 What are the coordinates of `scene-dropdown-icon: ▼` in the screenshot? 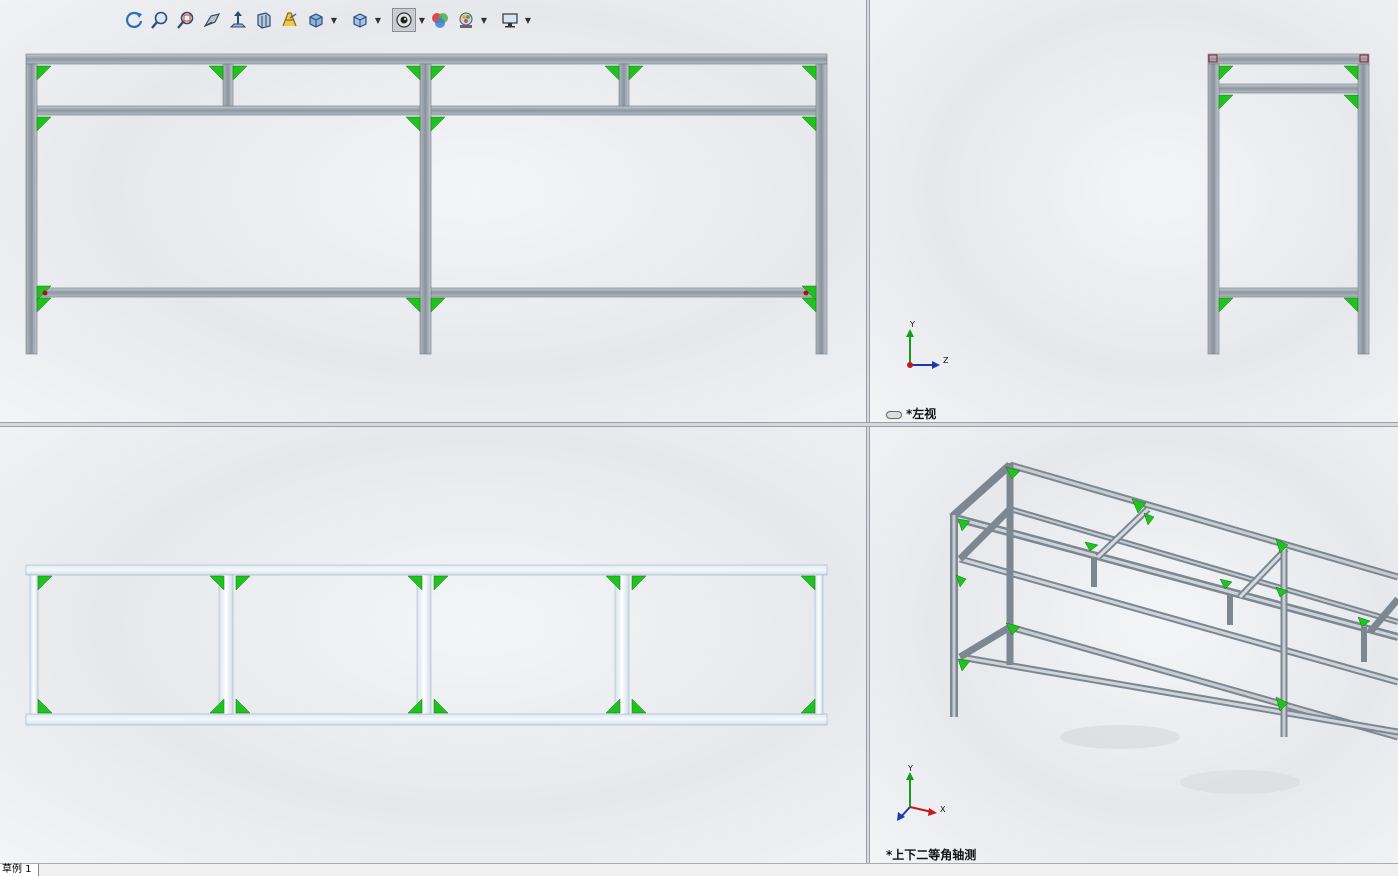 It's located at (484, 20).